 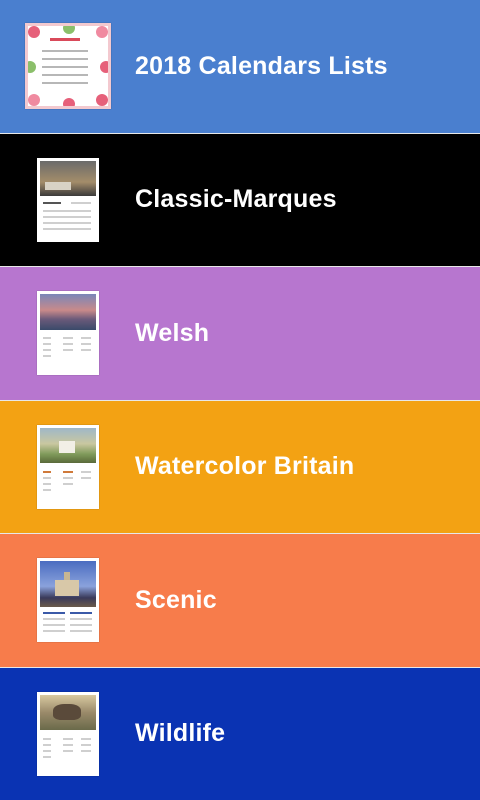 I want to click on floral-calendar-thumbnail-icon, so click(x=67, y=66).